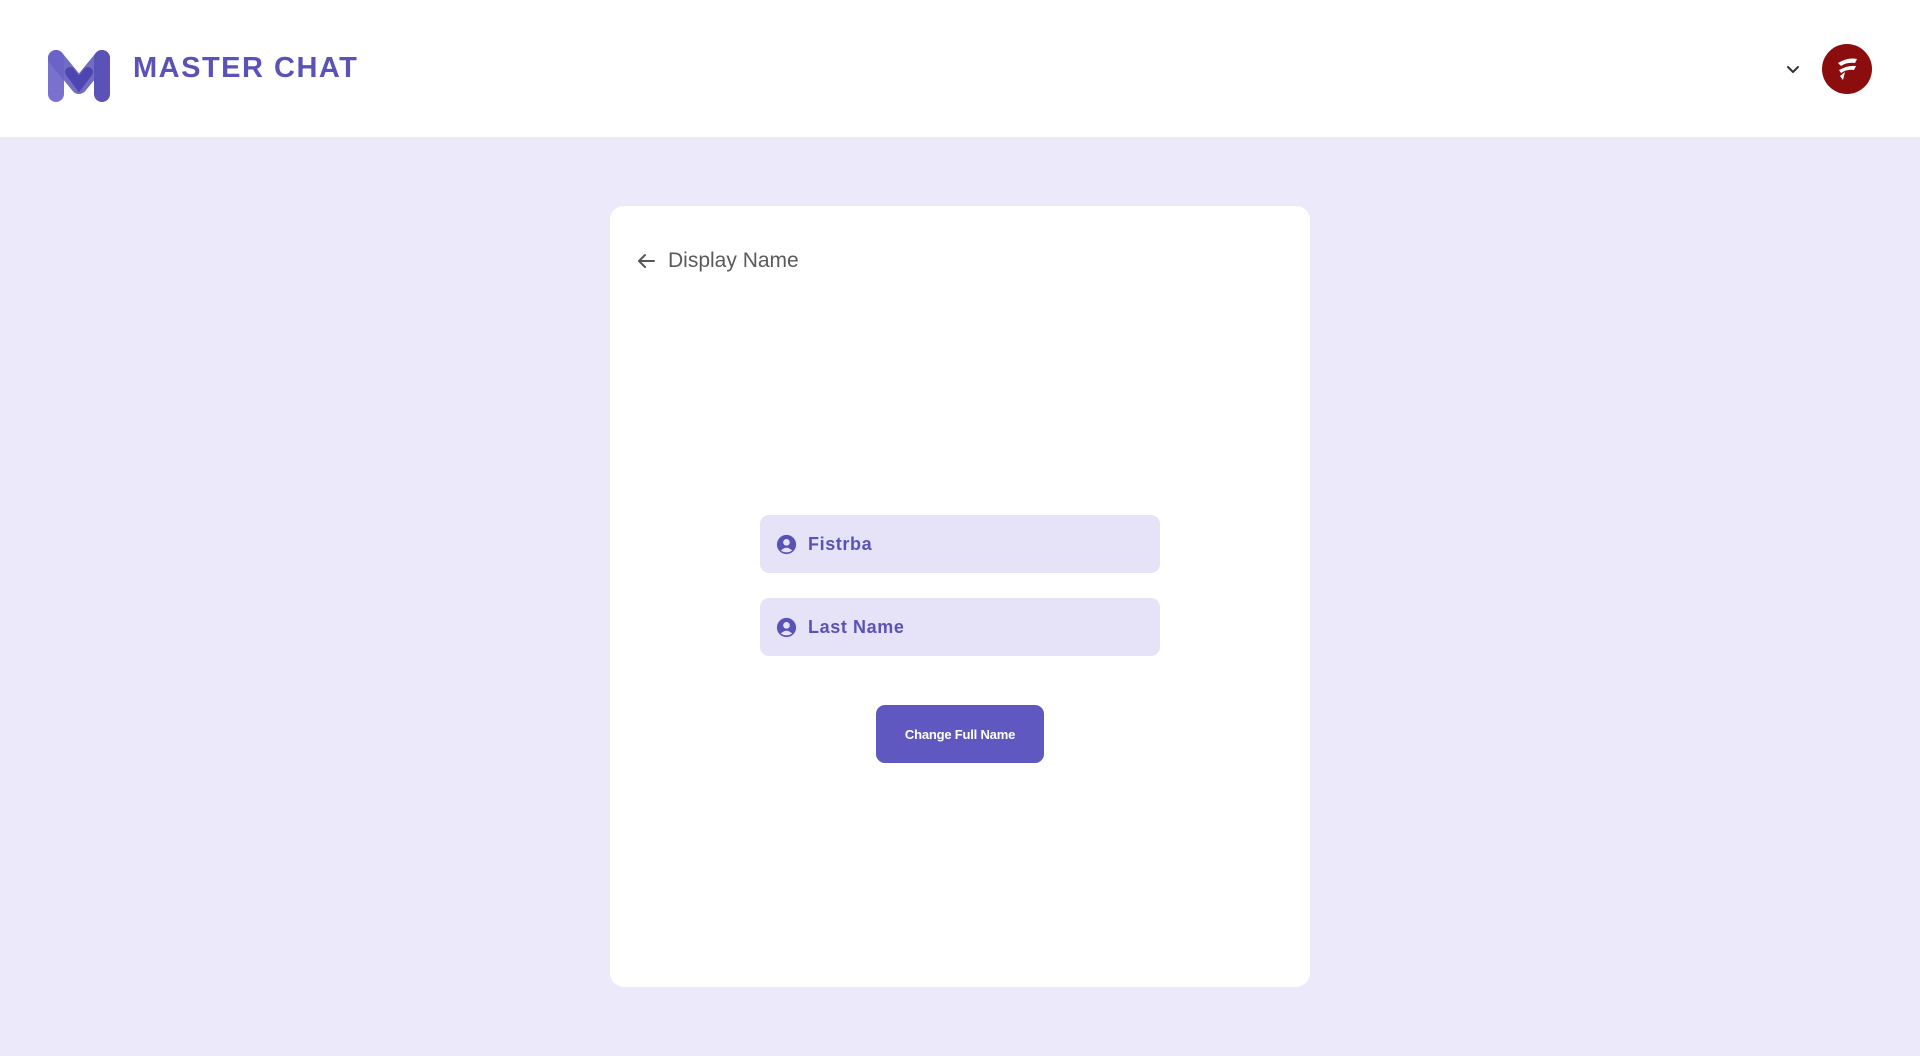 Image resolution: width=1920 pixels, height=1056 pixels. I want to click on avatar, so click(1847, 69).